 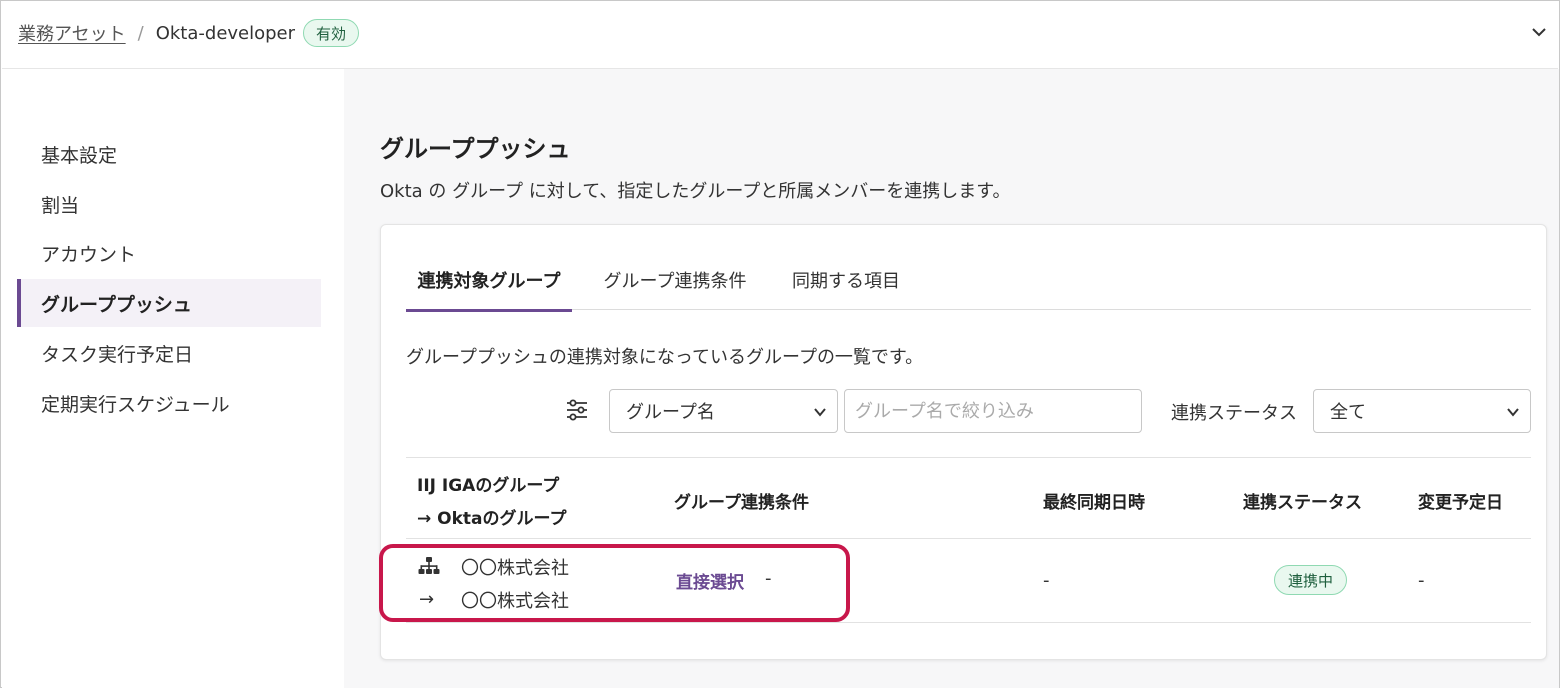 I want to click on okta-group-name: 〇〇株式会社, so click(x=515, y=601).